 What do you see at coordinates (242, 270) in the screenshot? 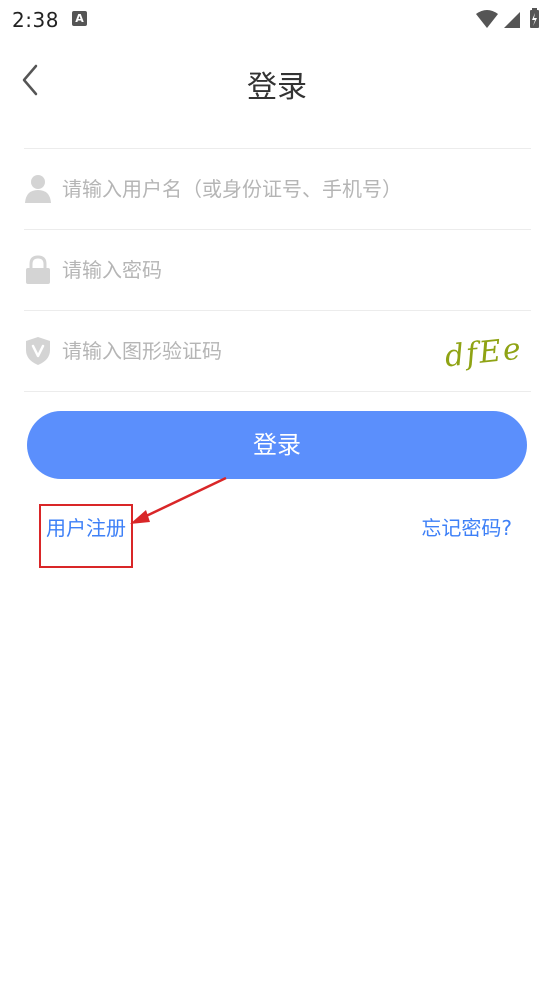
I see `password-input` at bounding box center [242, 270].